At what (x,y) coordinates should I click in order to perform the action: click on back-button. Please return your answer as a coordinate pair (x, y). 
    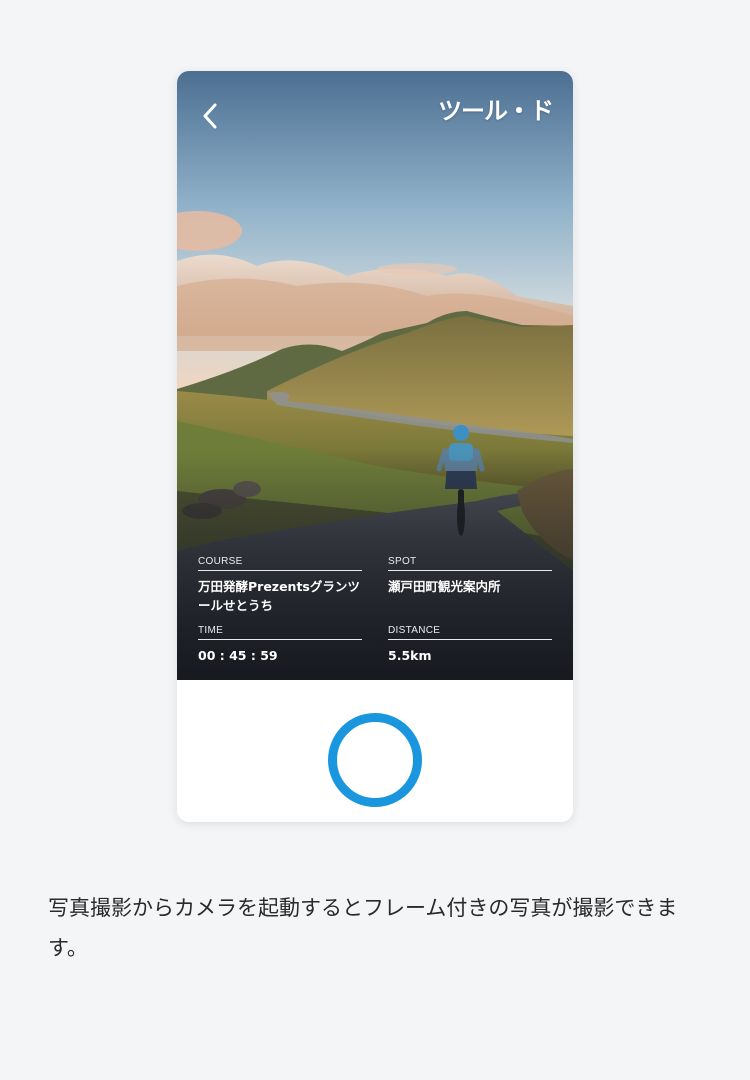
    Looking at the image, I should click on (210, 116).